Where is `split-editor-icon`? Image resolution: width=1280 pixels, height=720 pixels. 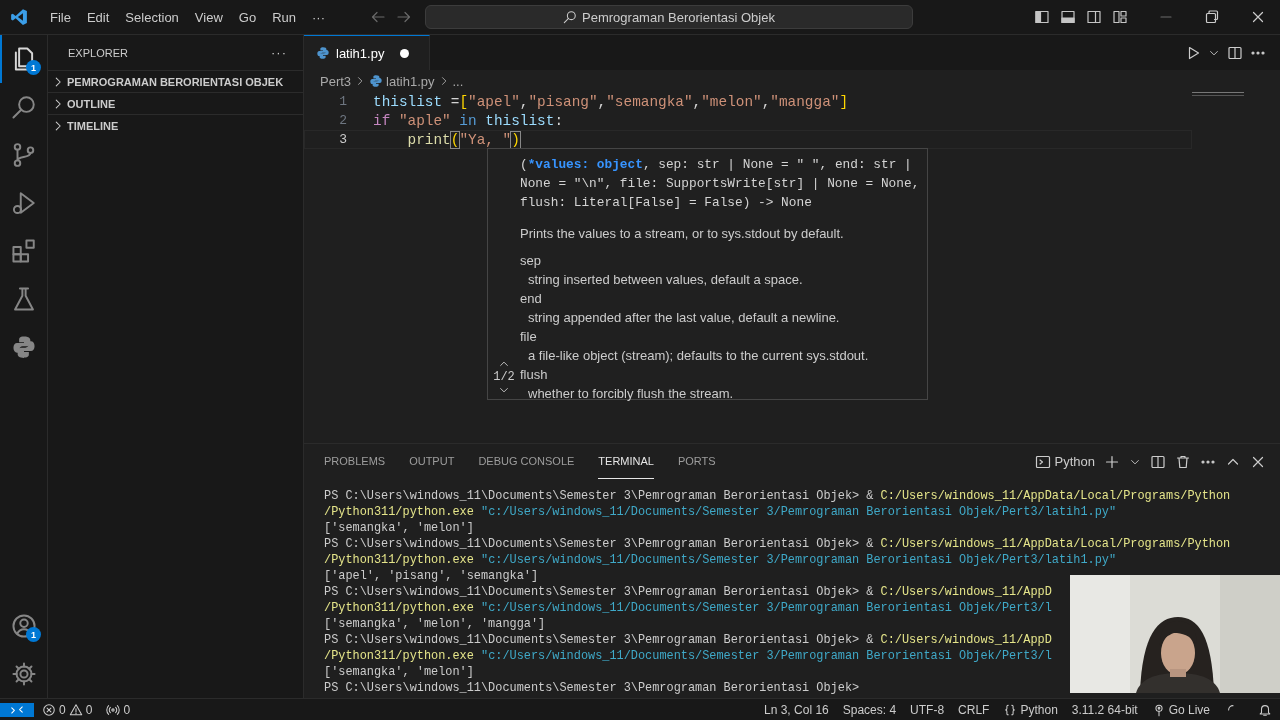
split-editor-icon is located at coordinates (1235, 52).